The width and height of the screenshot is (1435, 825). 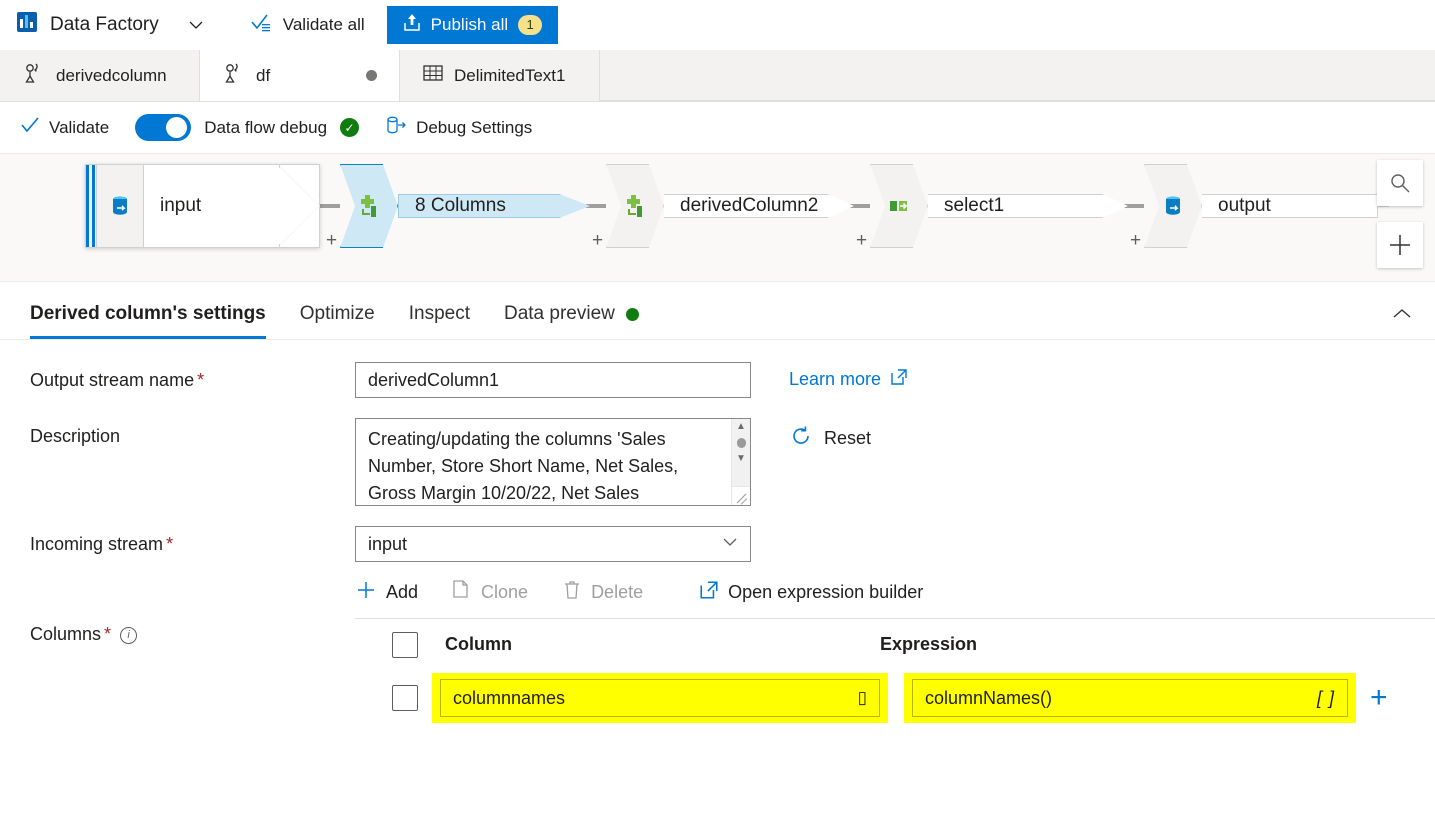 What do you see at coordinates (439, 321) in the screenshot?
I see `tab-inspect: Inspect` at bounding box center [439, 321].